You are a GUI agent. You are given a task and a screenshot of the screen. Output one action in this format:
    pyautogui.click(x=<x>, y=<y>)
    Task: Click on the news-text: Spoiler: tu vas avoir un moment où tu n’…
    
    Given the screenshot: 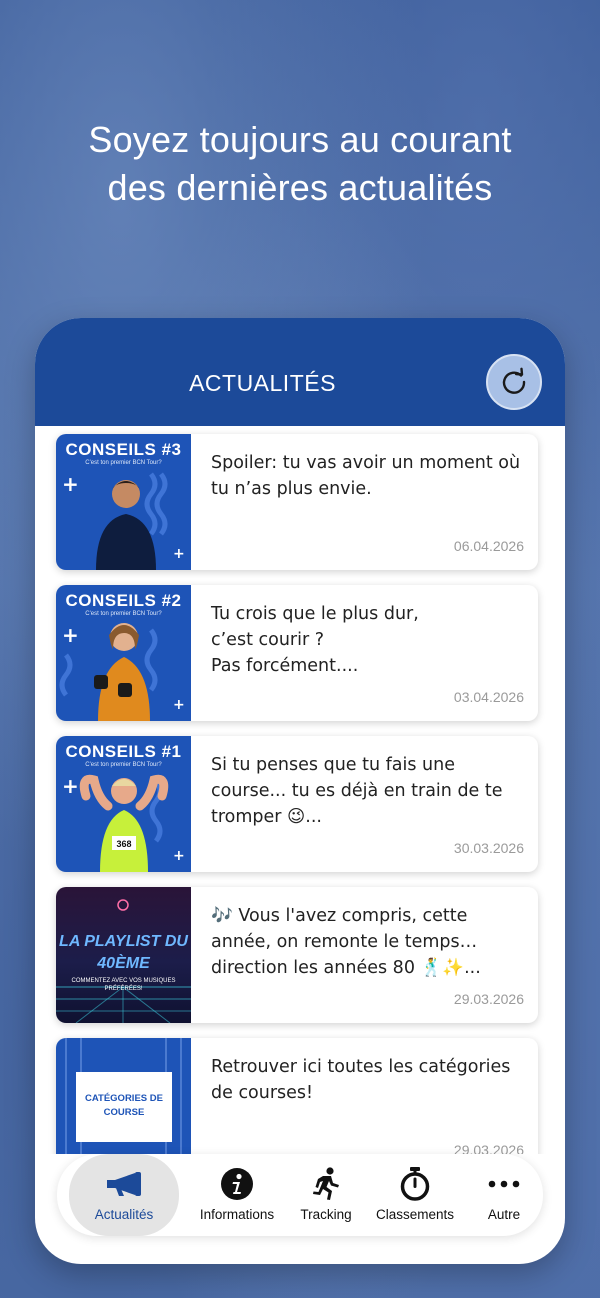 What is the action you would take?
    pyautogui.click(x=366, y=476)
    